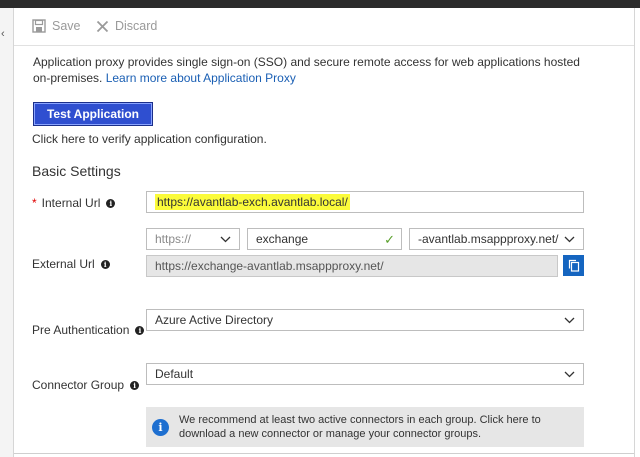  I want to click on internal-url-label: * Internal Url i, so click(74, 203).